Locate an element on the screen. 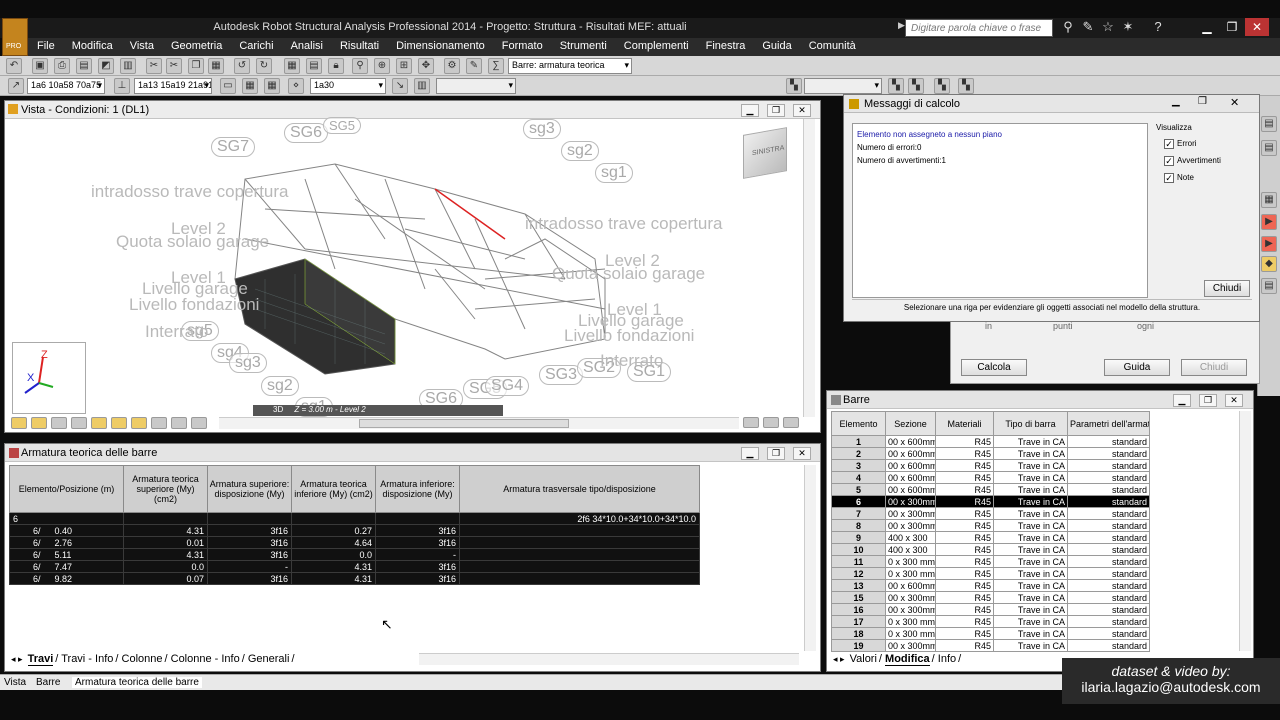 The image size is (1280, 720). table-row: 6/5.11 4.31 3f16 0.0- is located at coordinates (354, 554).